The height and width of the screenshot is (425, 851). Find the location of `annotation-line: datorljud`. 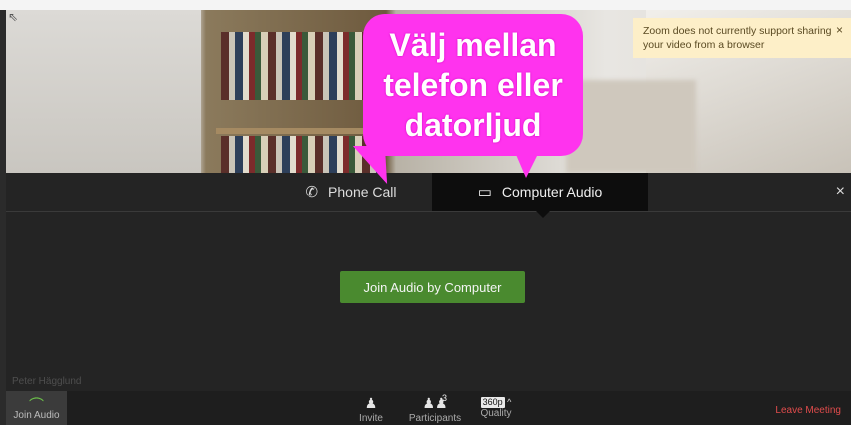

annotation-line: datorljud is located at coordinates (473, 125).